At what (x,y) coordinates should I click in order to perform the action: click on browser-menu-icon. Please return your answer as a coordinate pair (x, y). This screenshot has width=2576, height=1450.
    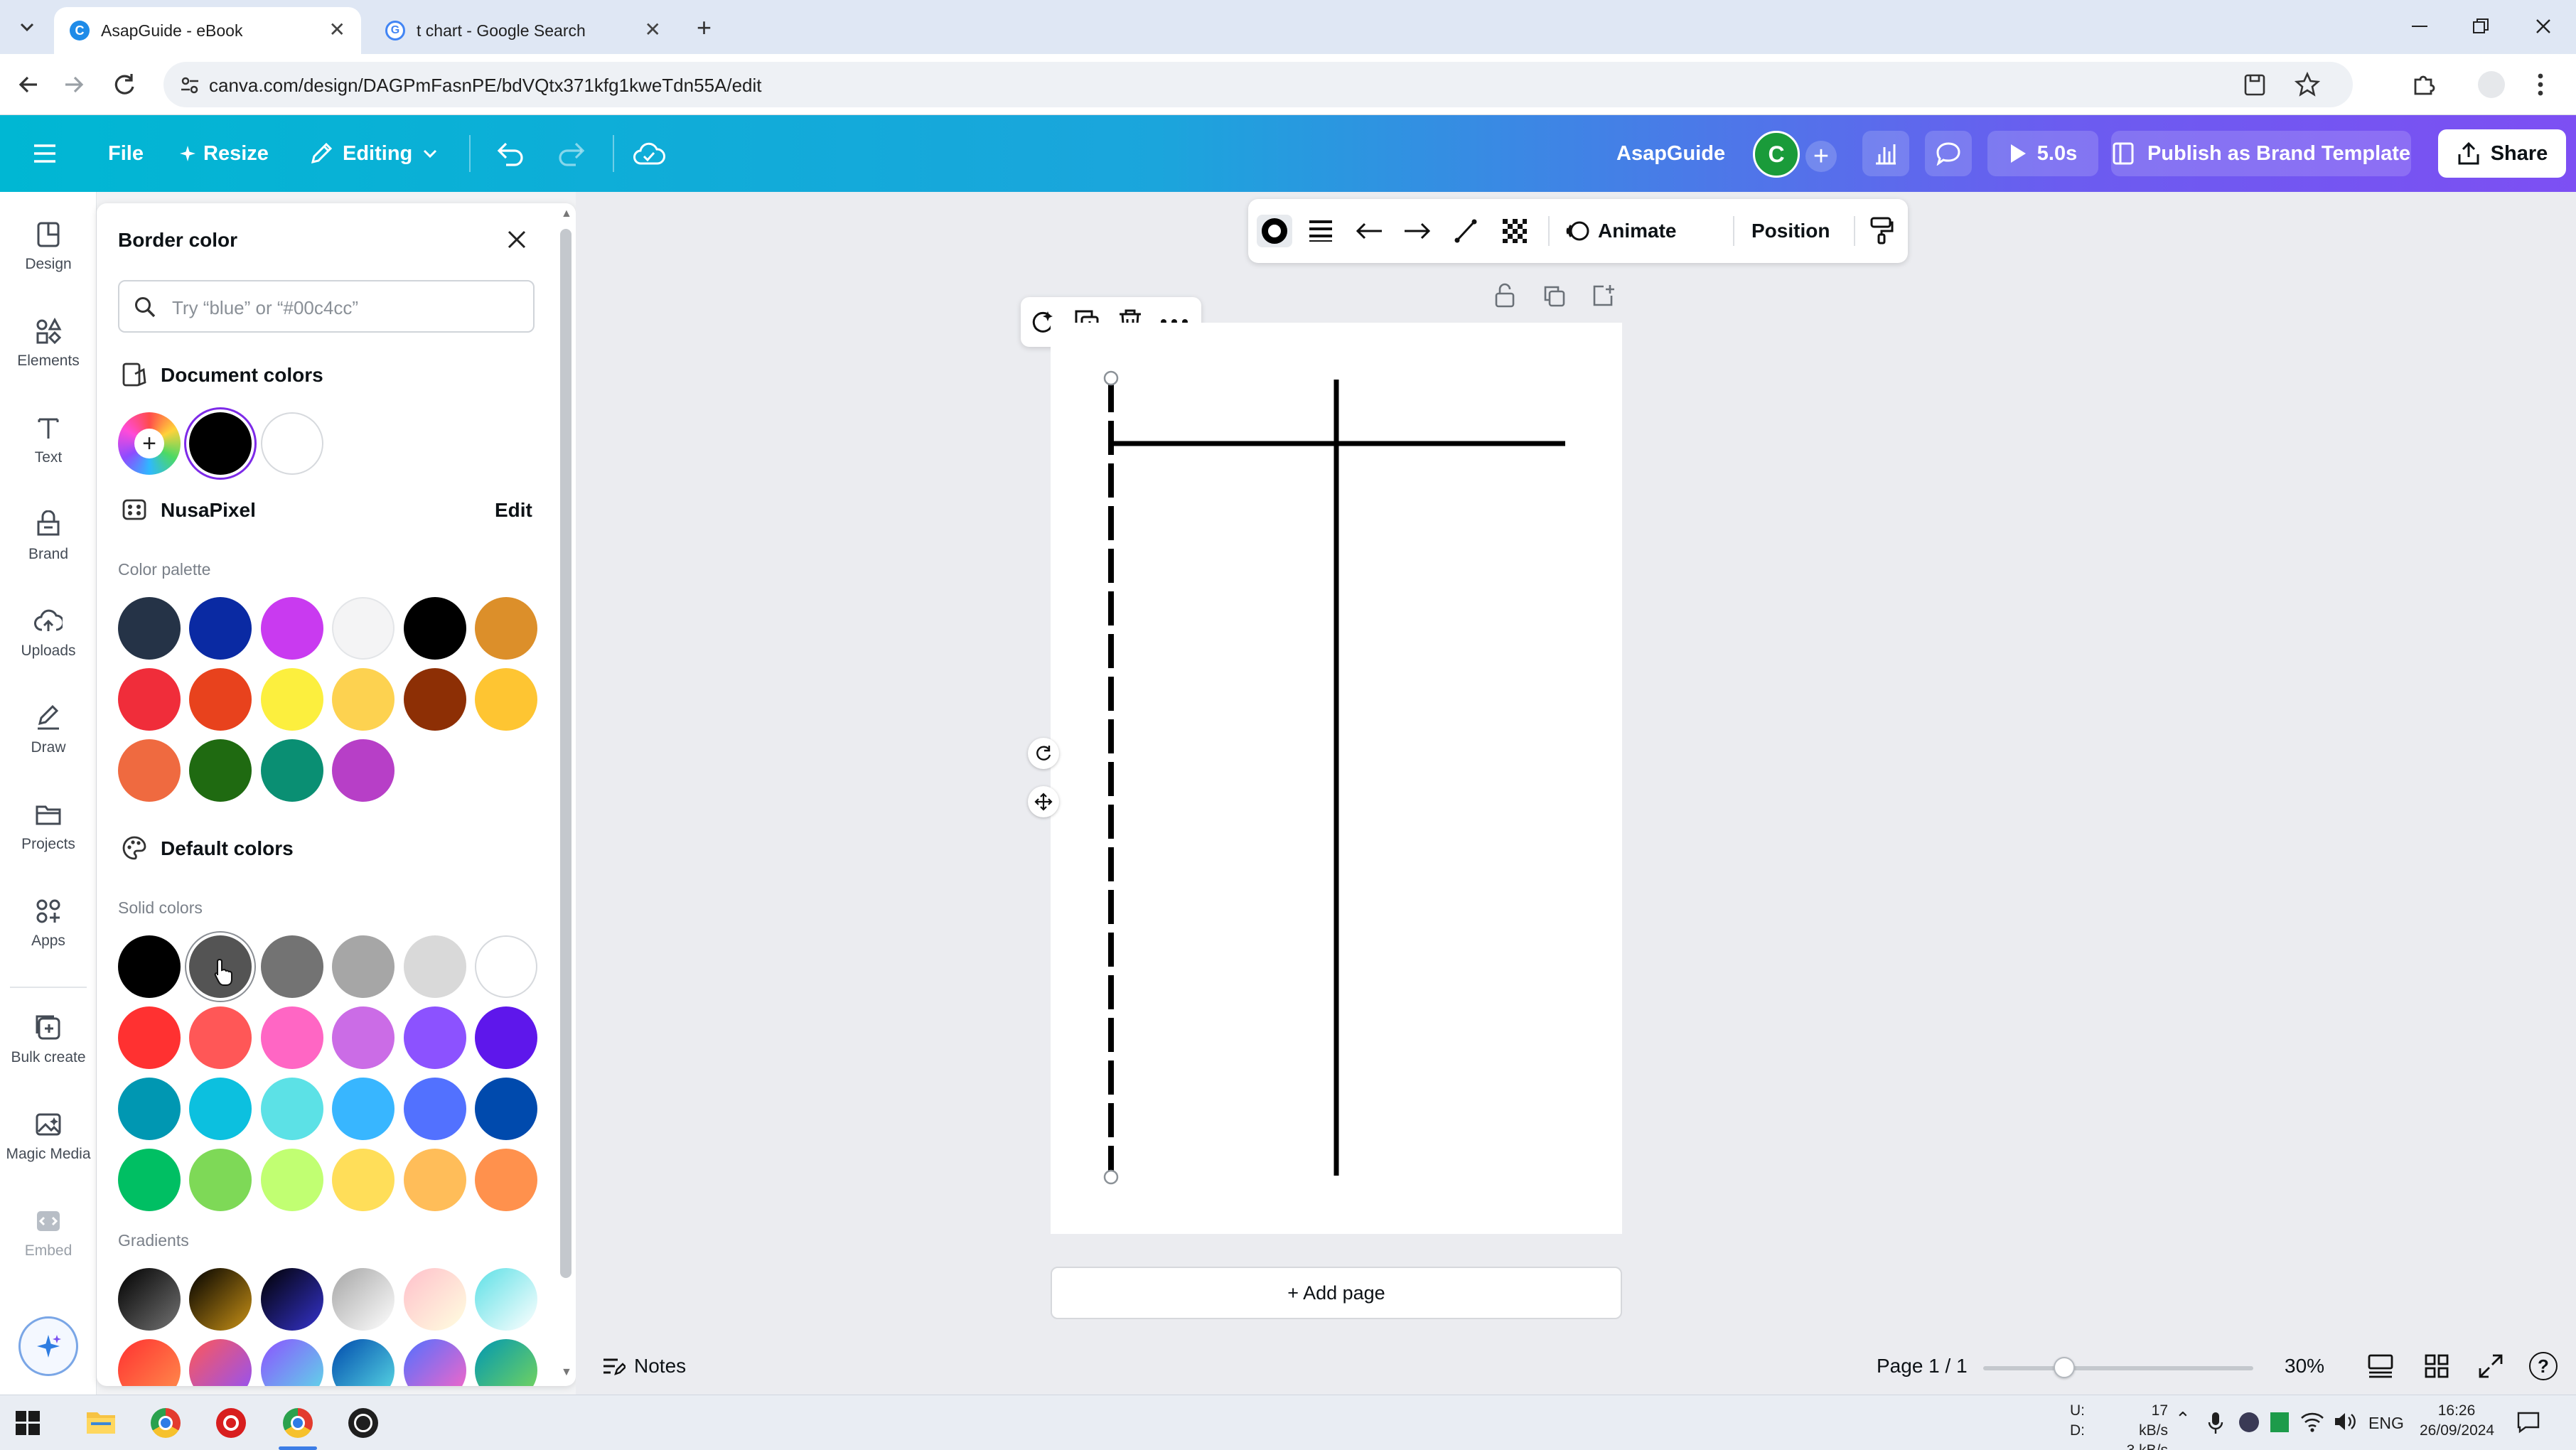
    Looking at the image, I should click on (2540, 84).